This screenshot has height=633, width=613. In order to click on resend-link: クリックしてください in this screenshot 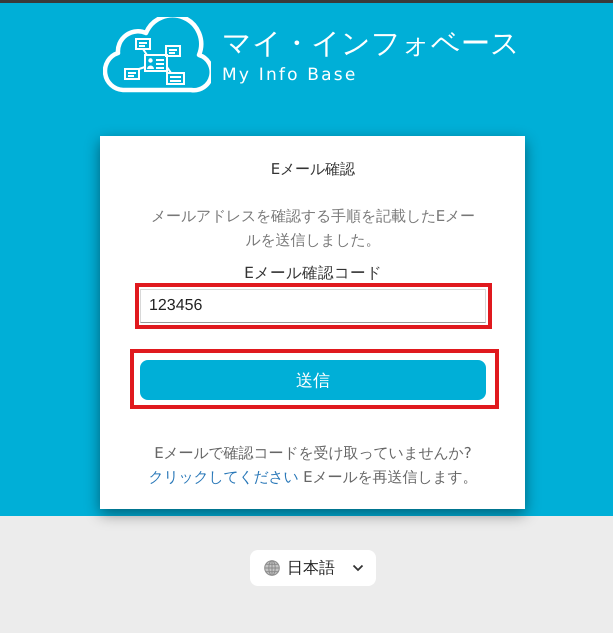, I will do `click(223, 477)`.